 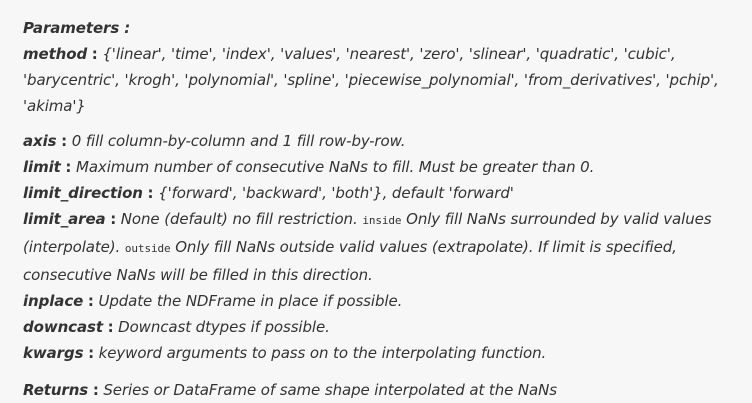 What do you see at coordinates (40, 141) in the screenshot?
I see `param-name: axis` at bounding box center [40, 141].